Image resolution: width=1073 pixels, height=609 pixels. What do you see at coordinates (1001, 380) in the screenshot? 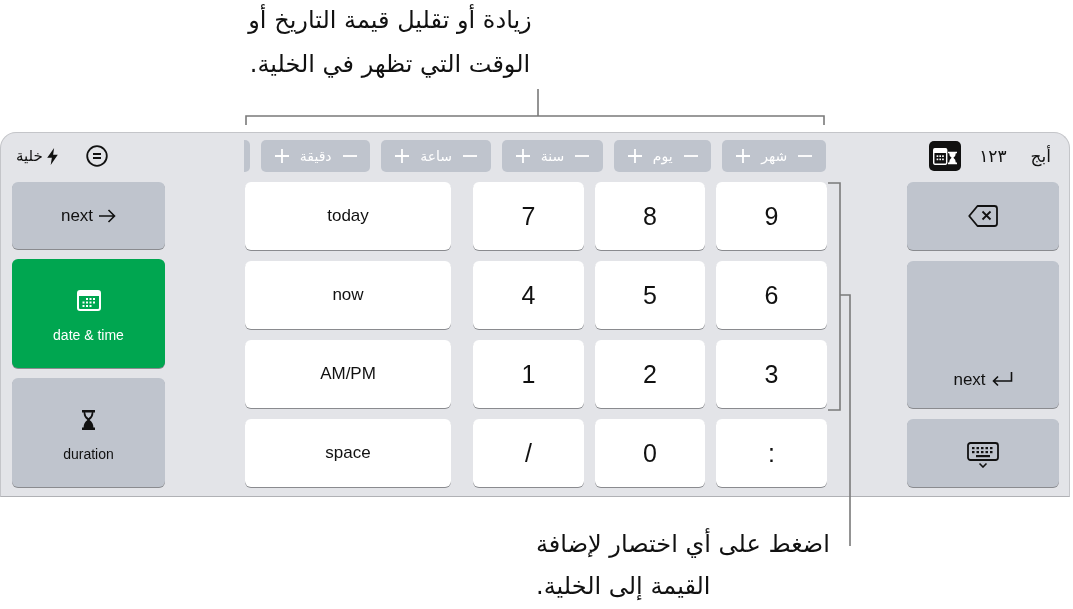
I see `return-icon` at bounding box center [1001, 380].